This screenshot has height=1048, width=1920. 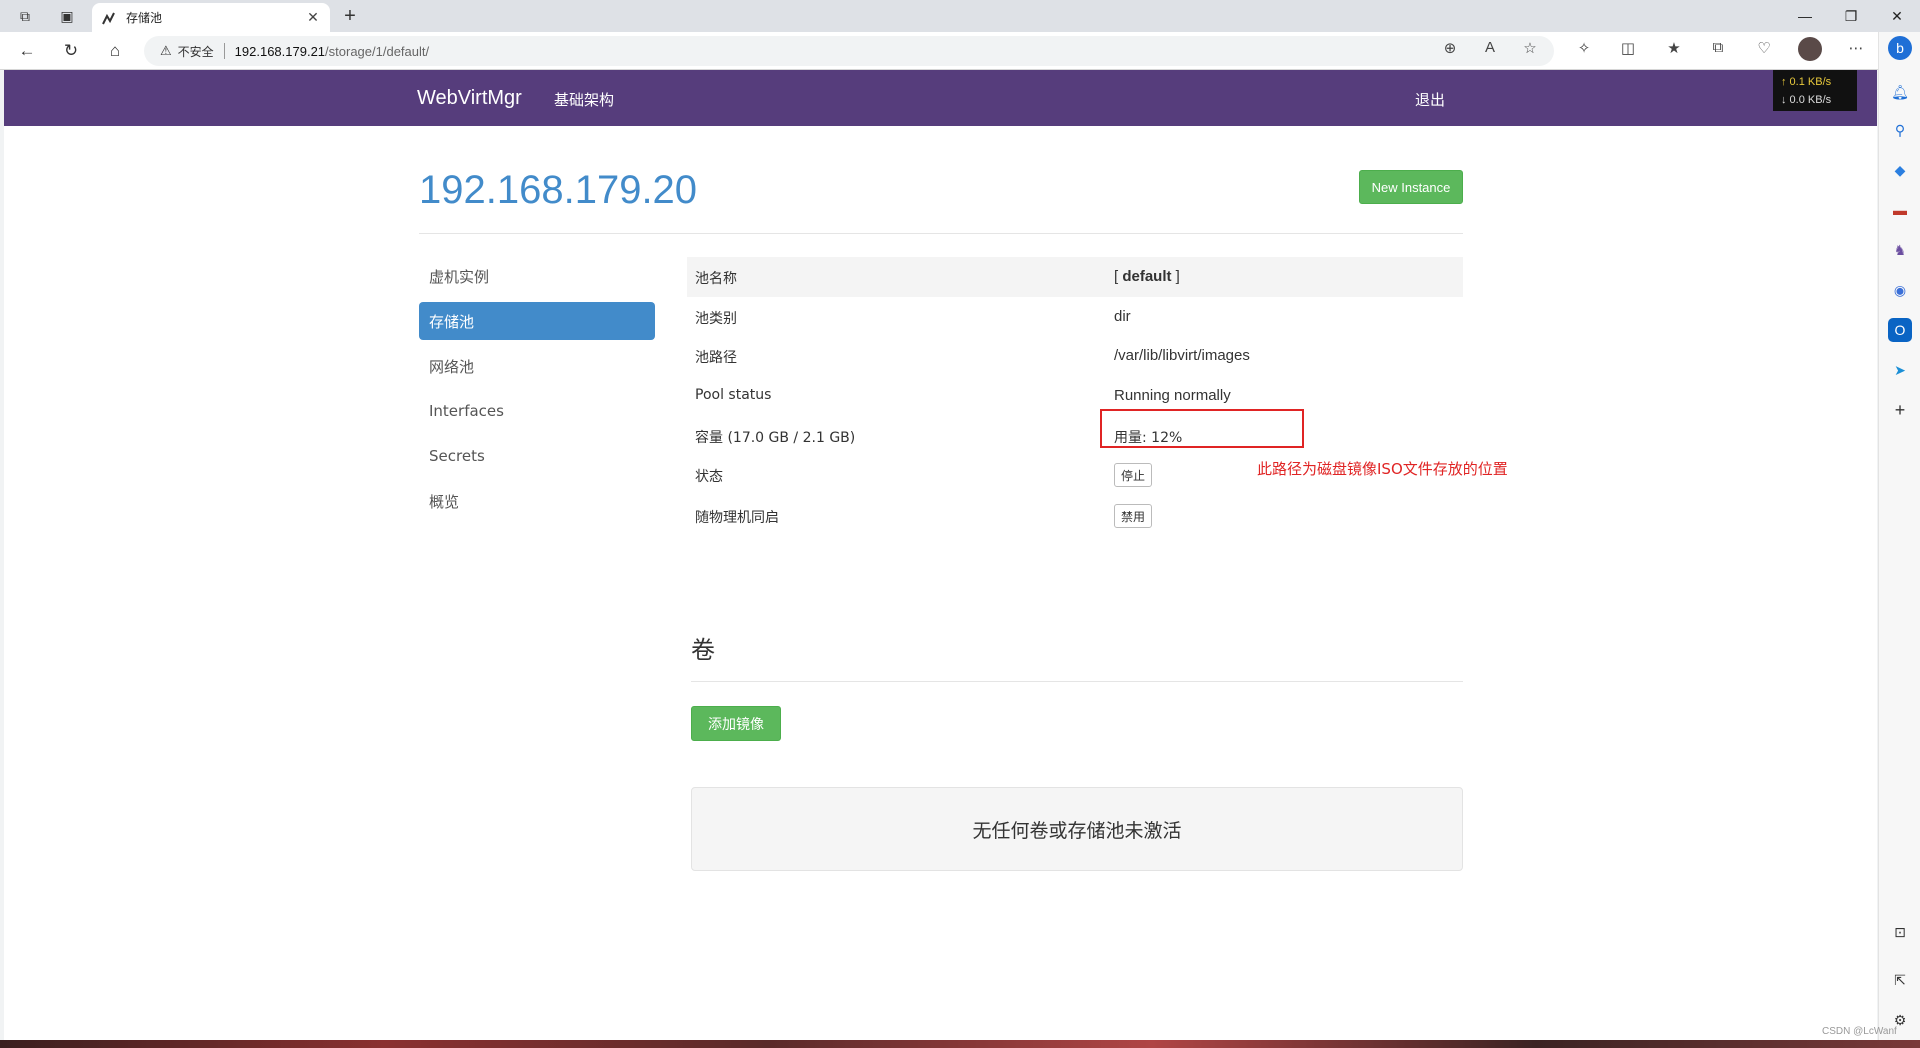 What do you see at coordinates (1897, 16) in the screenshot?
I see `close-window-icon: ✕` at bounding box center [1897, 16].